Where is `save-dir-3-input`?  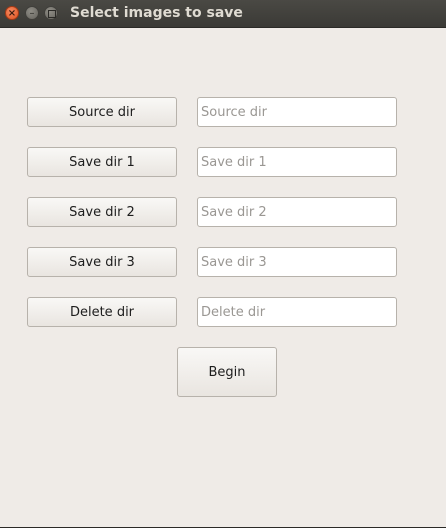
save-dir-3-input is located at coordinates (297, 262).